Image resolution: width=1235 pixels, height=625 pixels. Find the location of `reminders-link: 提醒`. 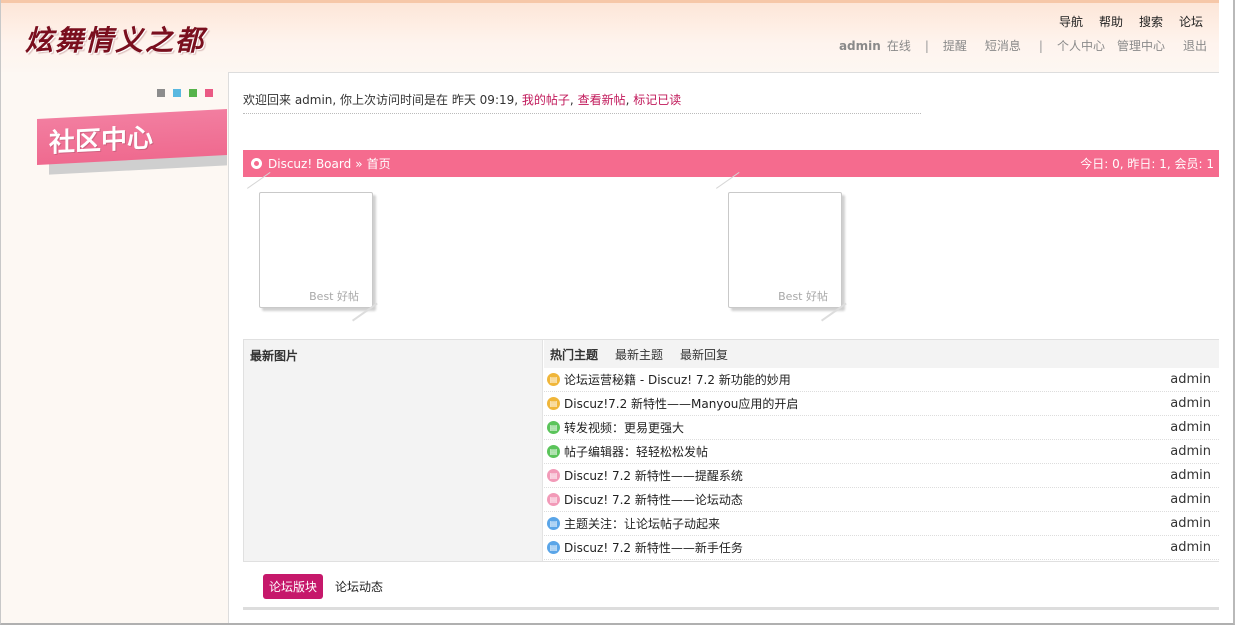

reminders-link: 提醒 is located at coordinates (955, 45).